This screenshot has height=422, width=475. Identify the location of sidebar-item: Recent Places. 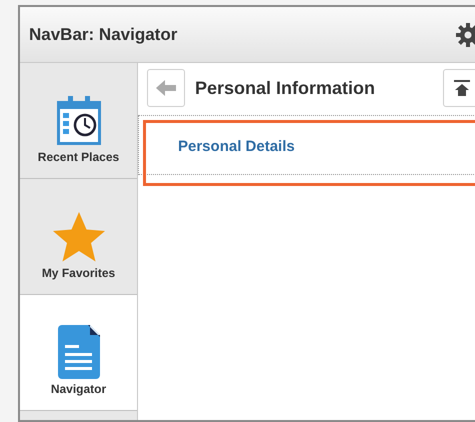
(78, 121).